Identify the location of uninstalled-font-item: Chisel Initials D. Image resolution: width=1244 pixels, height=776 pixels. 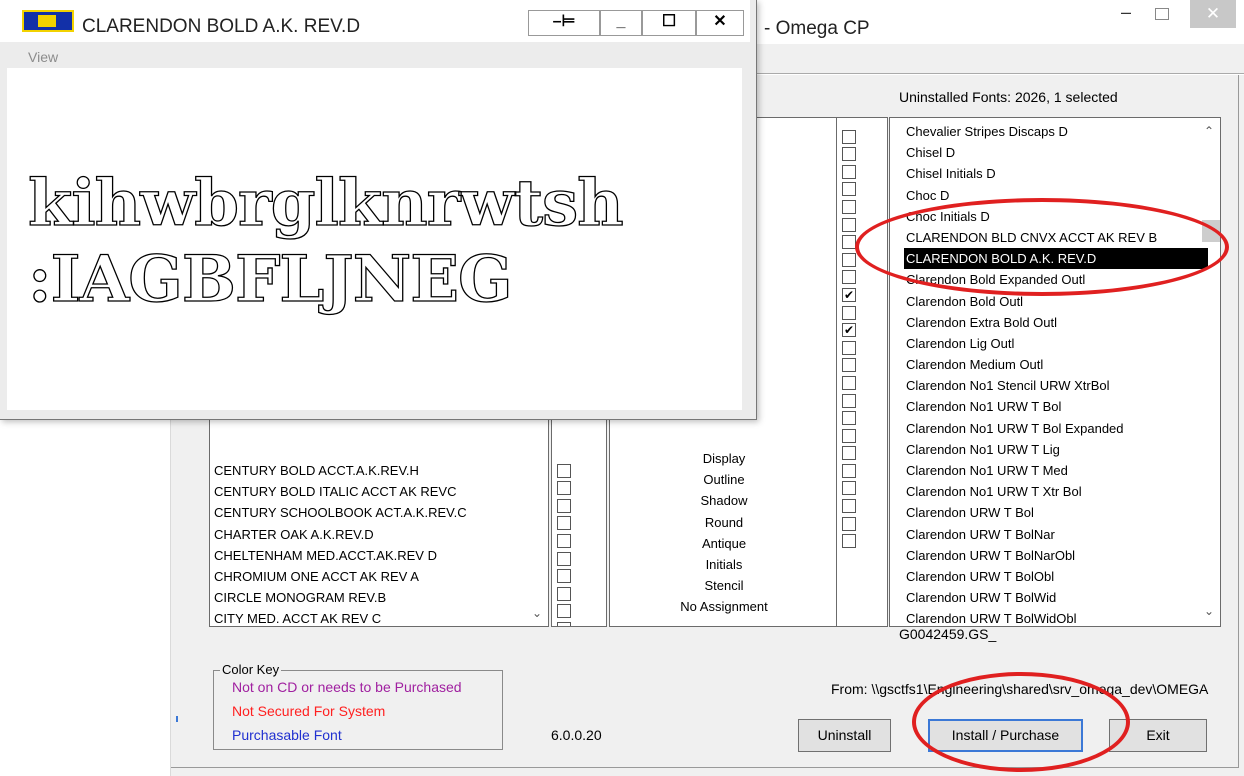
(1056, 173).